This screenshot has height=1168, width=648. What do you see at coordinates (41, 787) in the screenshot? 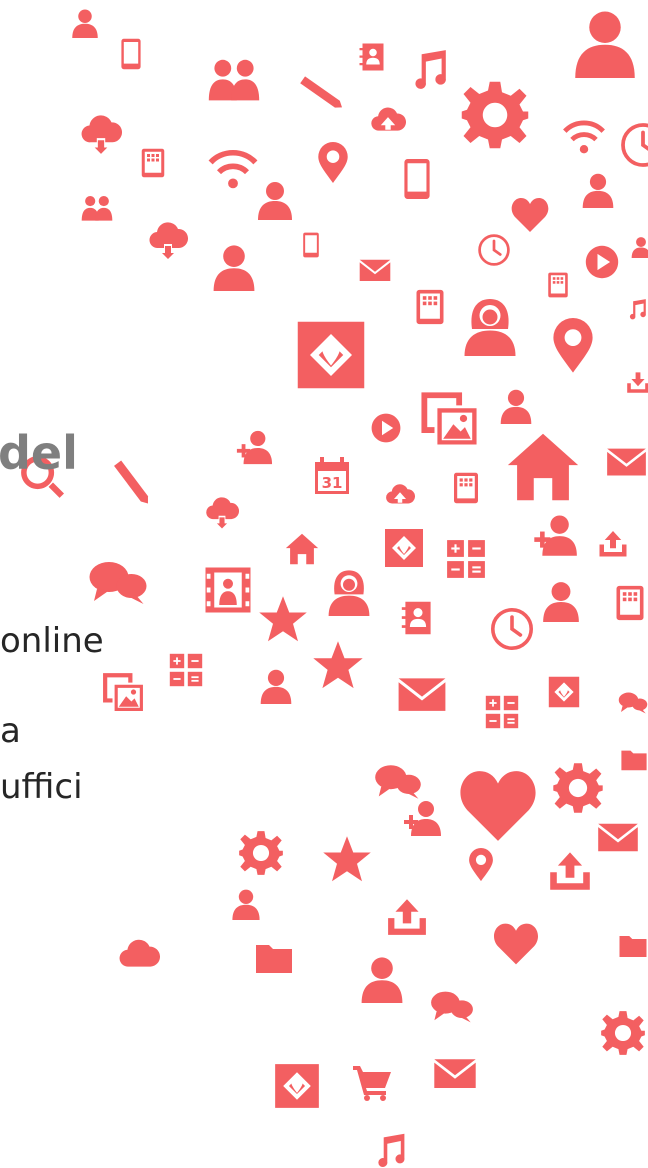
I see `body-text-line-3: uffici` at bounding box center [41, 787].